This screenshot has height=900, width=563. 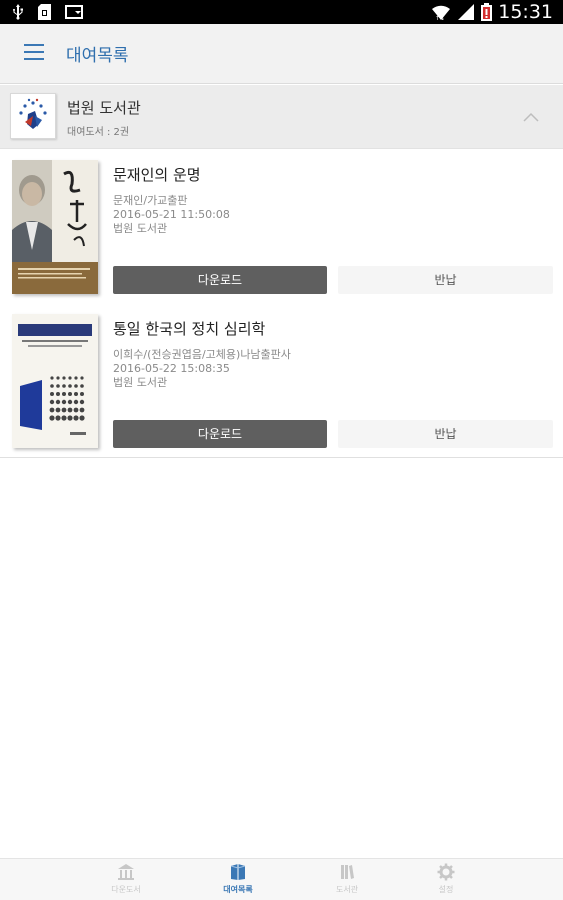 What do you see at coordinates (202, 354) in the screenshot?
I see `book-author-publisher: 이희수/(전승권엽음/고체용)나남출판사` at bounding box center [202, 354].